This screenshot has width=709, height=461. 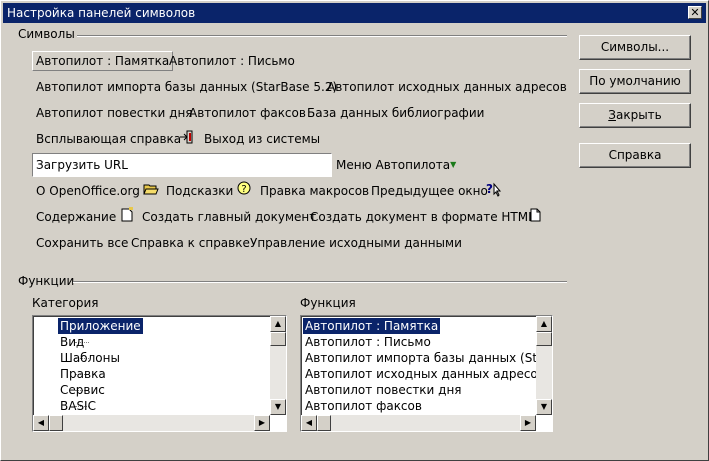 I want to click on symbol-save-all: Сохранить все, so click(x=82, y=243).